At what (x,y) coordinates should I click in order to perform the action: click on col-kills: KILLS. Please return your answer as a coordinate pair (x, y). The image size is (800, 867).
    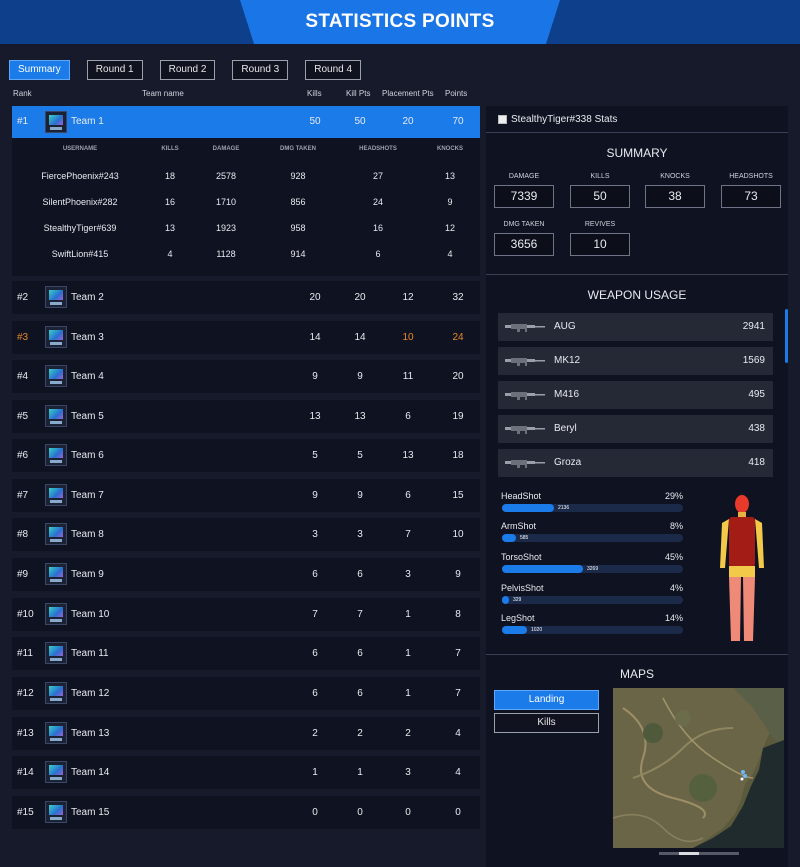
    Looking at the image, I should click on (170, 149).